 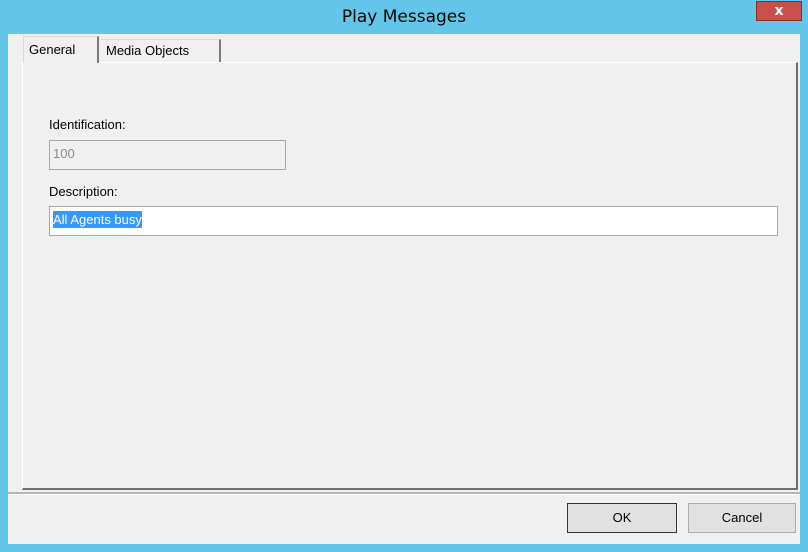 I want to click on tab-general-label: General, so click(x=52, y=49).